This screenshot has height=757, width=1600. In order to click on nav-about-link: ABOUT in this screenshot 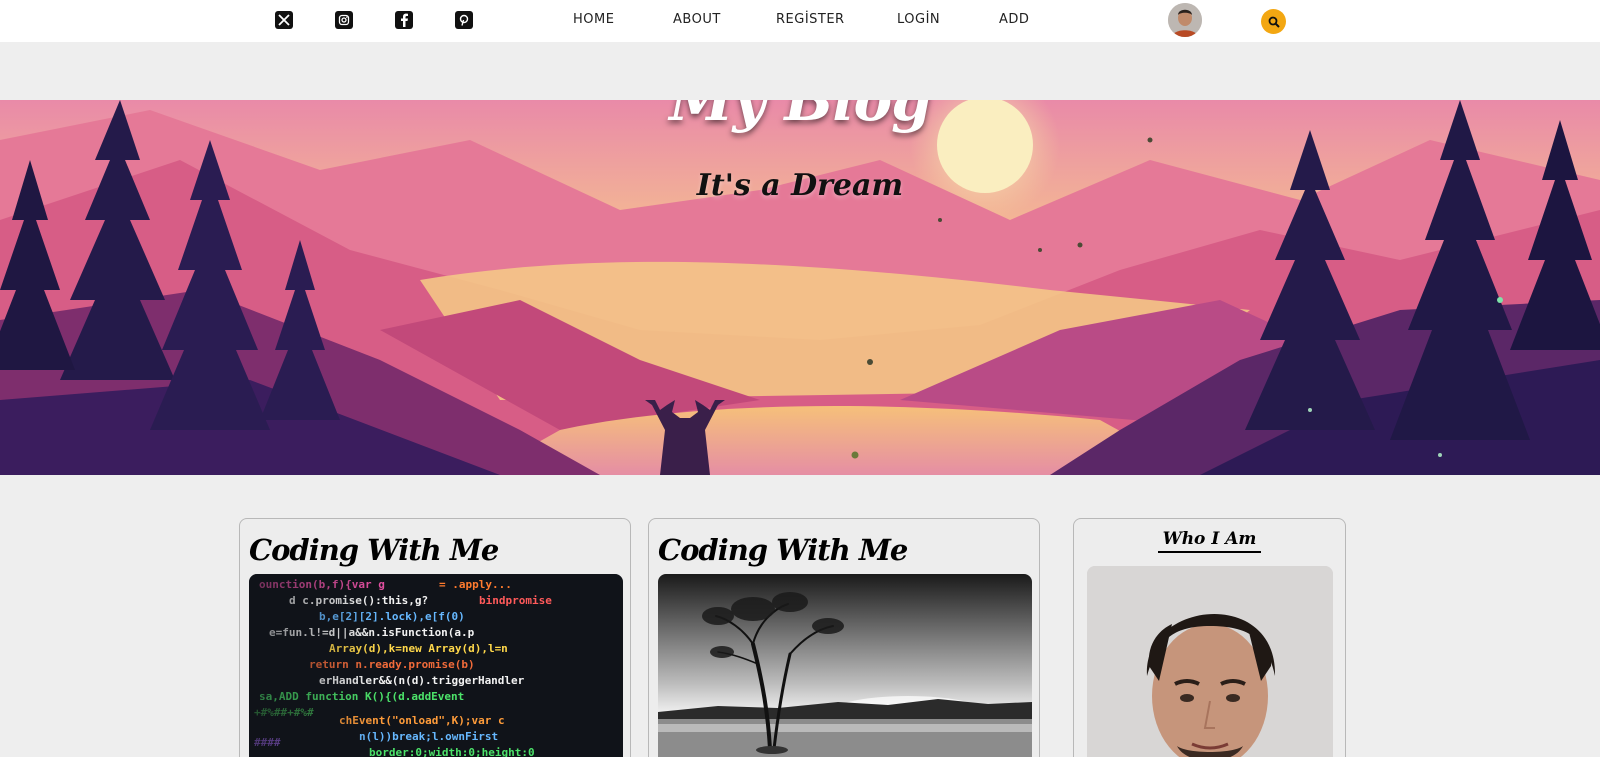, I will do `click(697, 19)`.